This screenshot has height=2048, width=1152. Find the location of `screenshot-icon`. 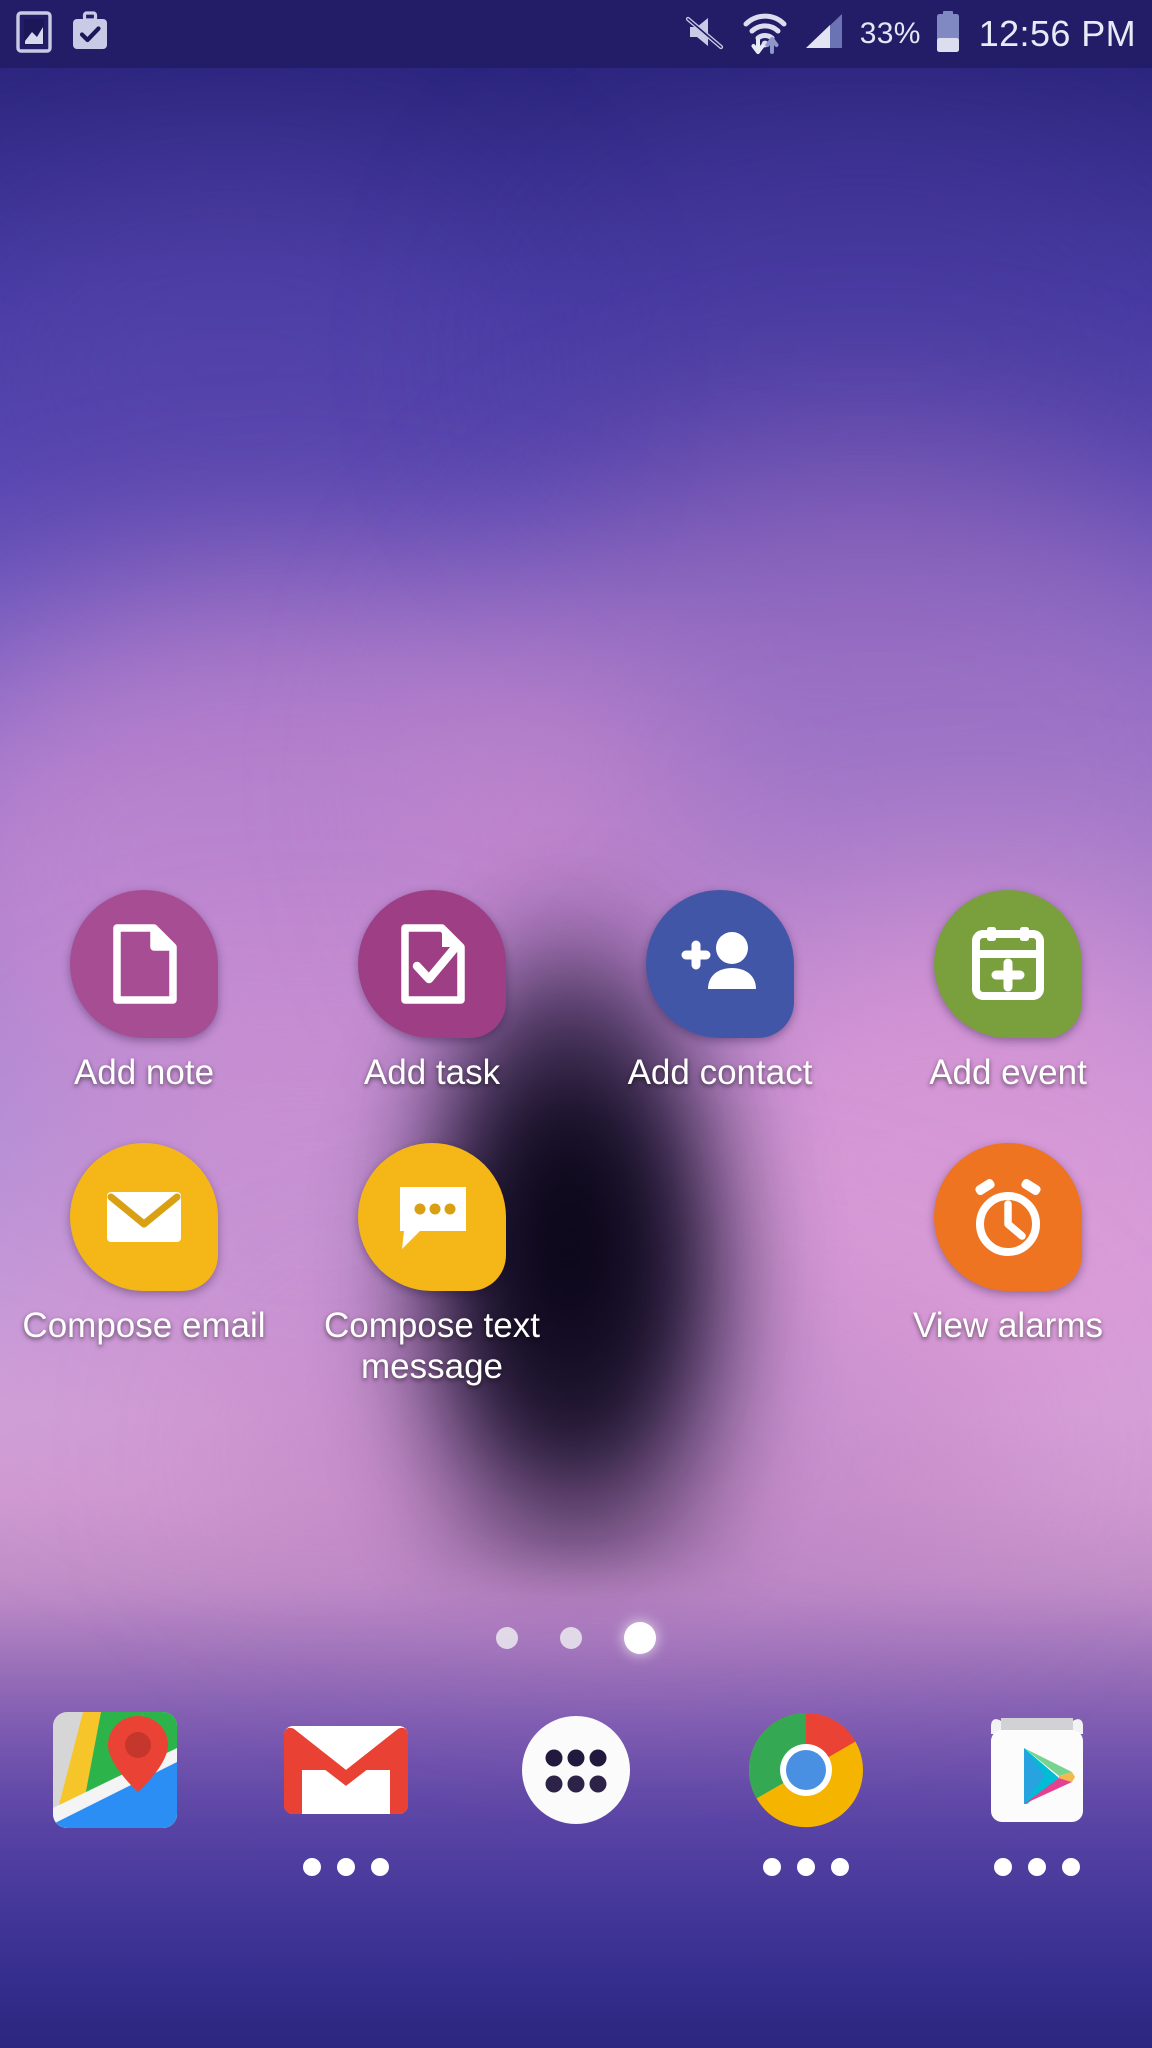

screenshot-icon is located at coordinates (34, 34).